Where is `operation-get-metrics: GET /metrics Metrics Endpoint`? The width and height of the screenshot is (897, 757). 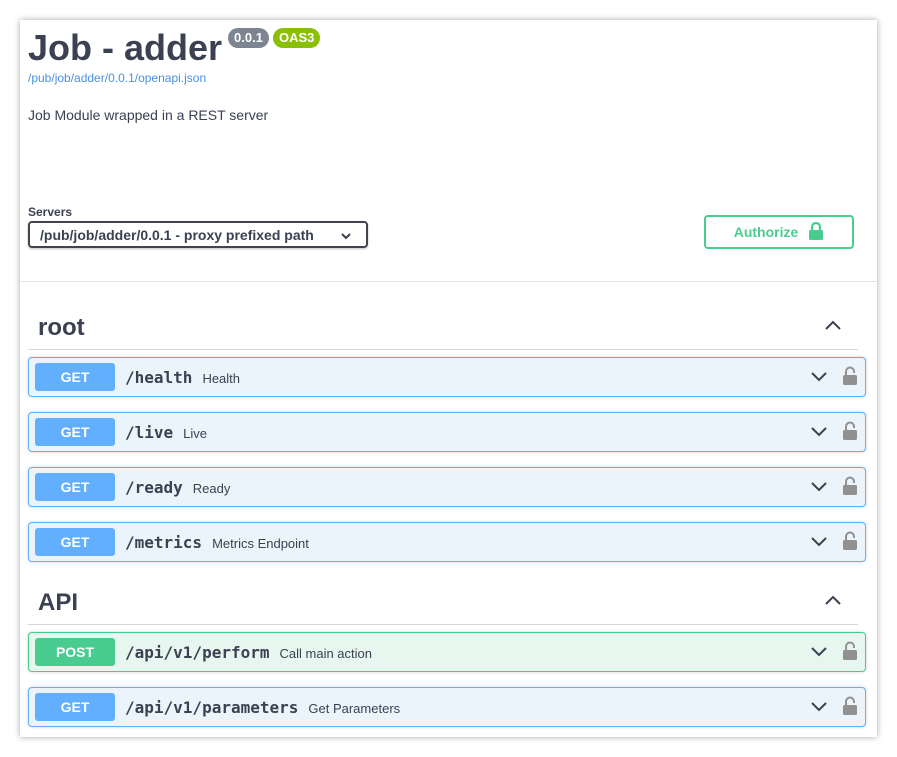 operation-get-metrics: GET /metrics Metrics Endpoint is located at coordinates (447, 542).